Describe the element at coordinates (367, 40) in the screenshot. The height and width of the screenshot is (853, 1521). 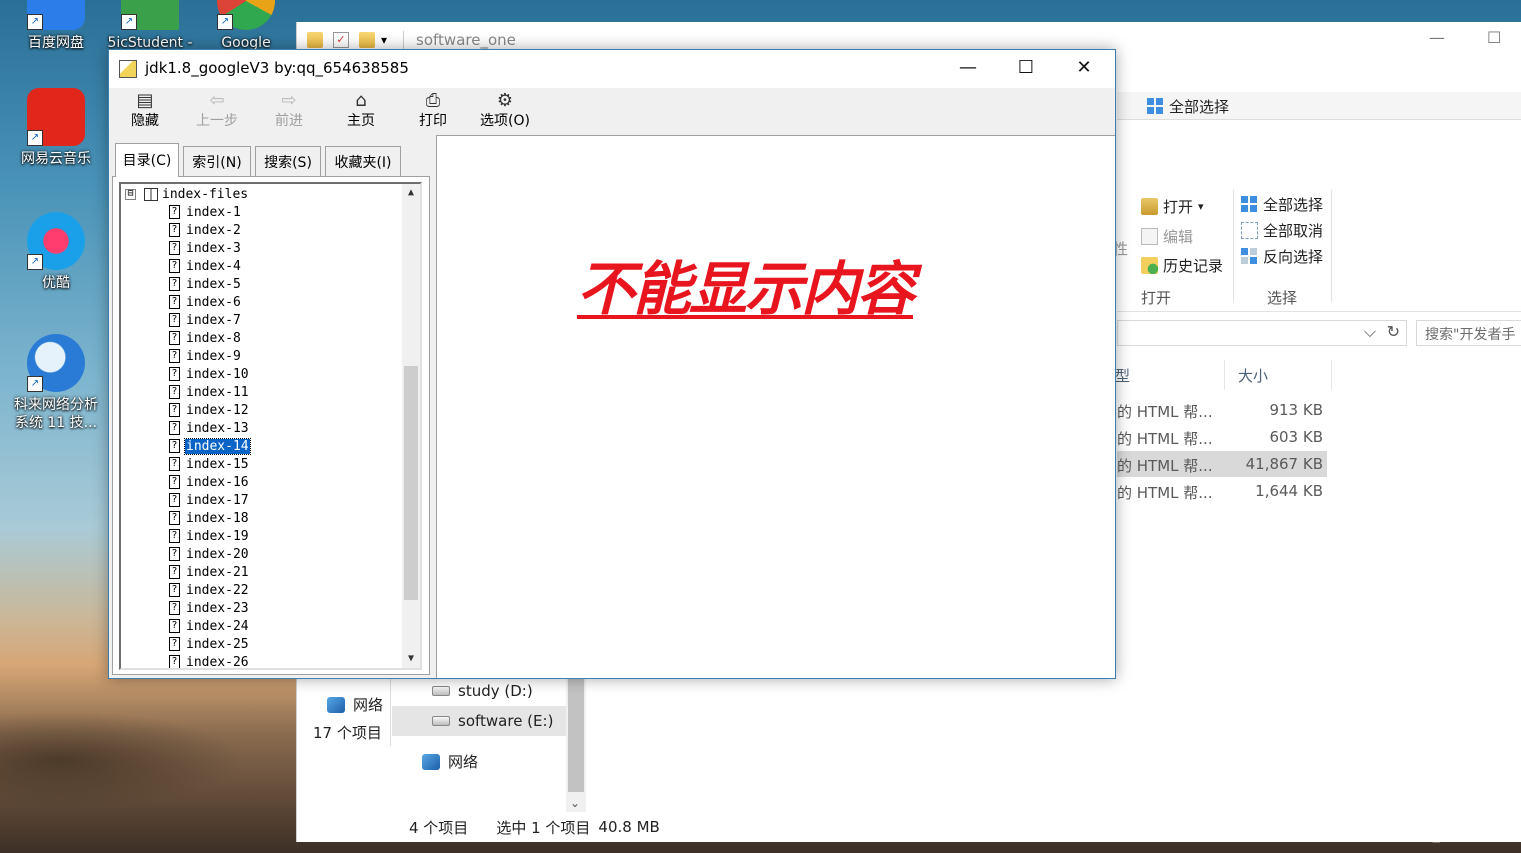
I see `new-folder-icon` at that location.